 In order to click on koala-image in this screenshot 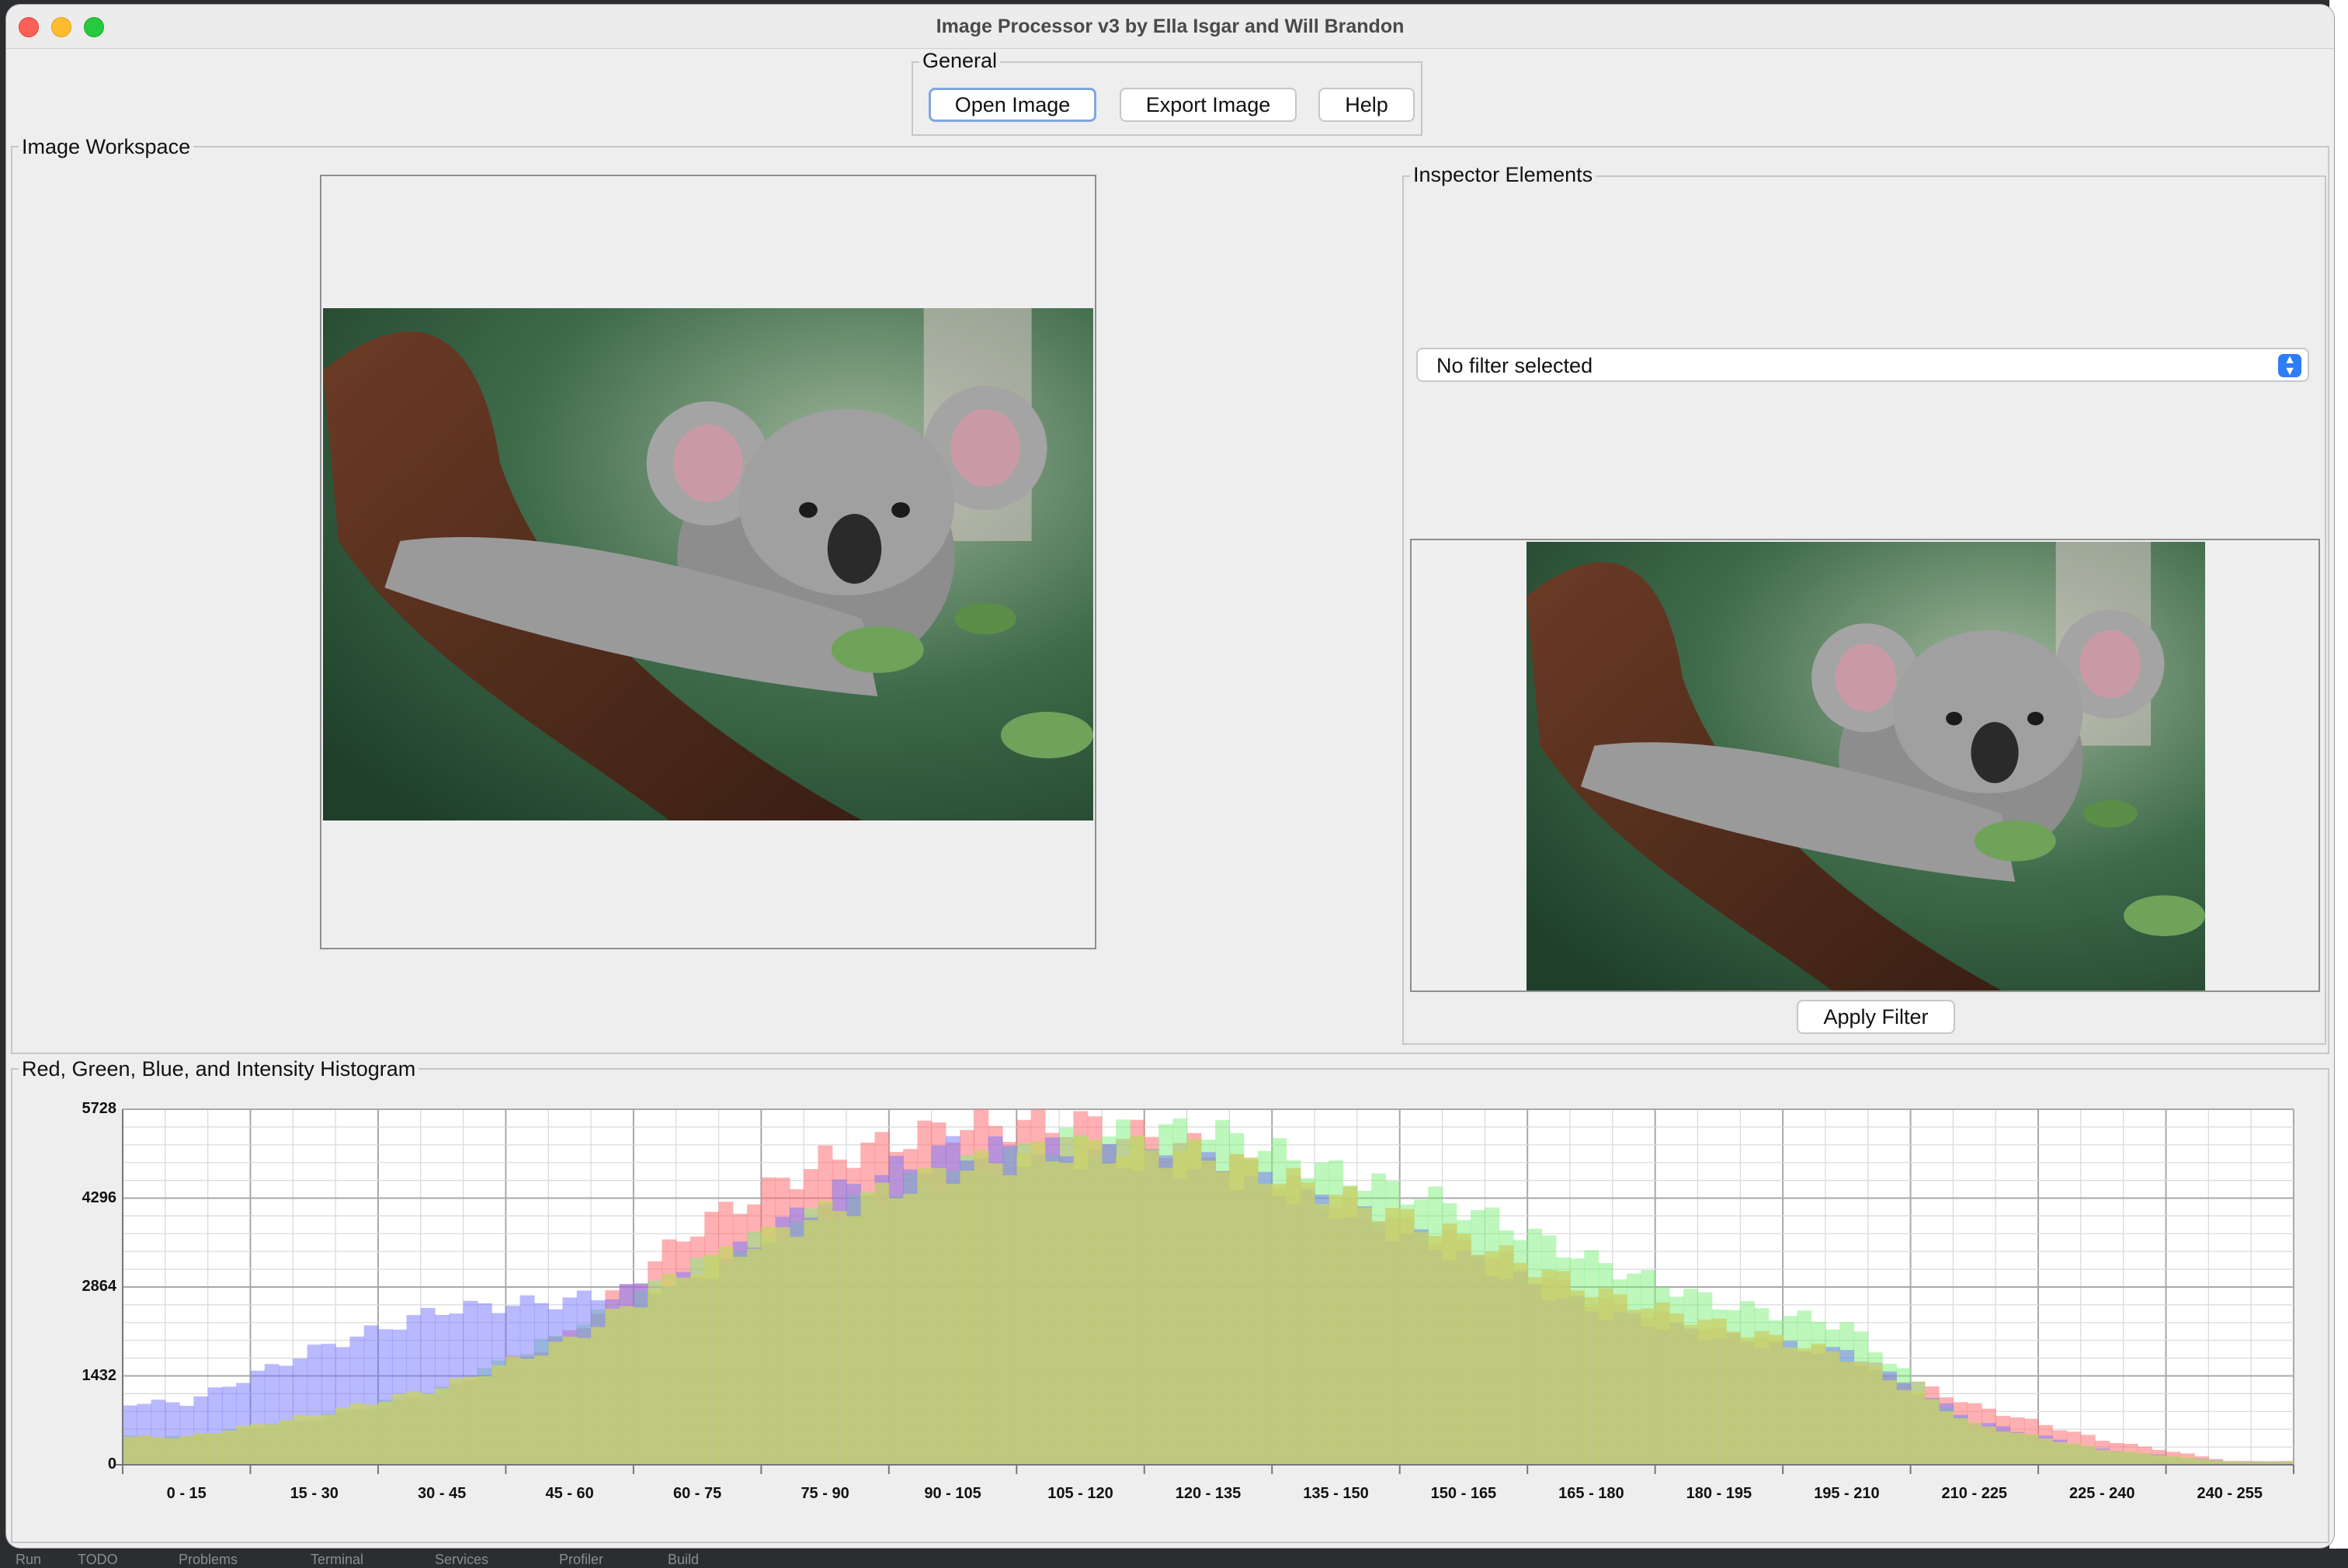, I will do `click(708, 564)`.